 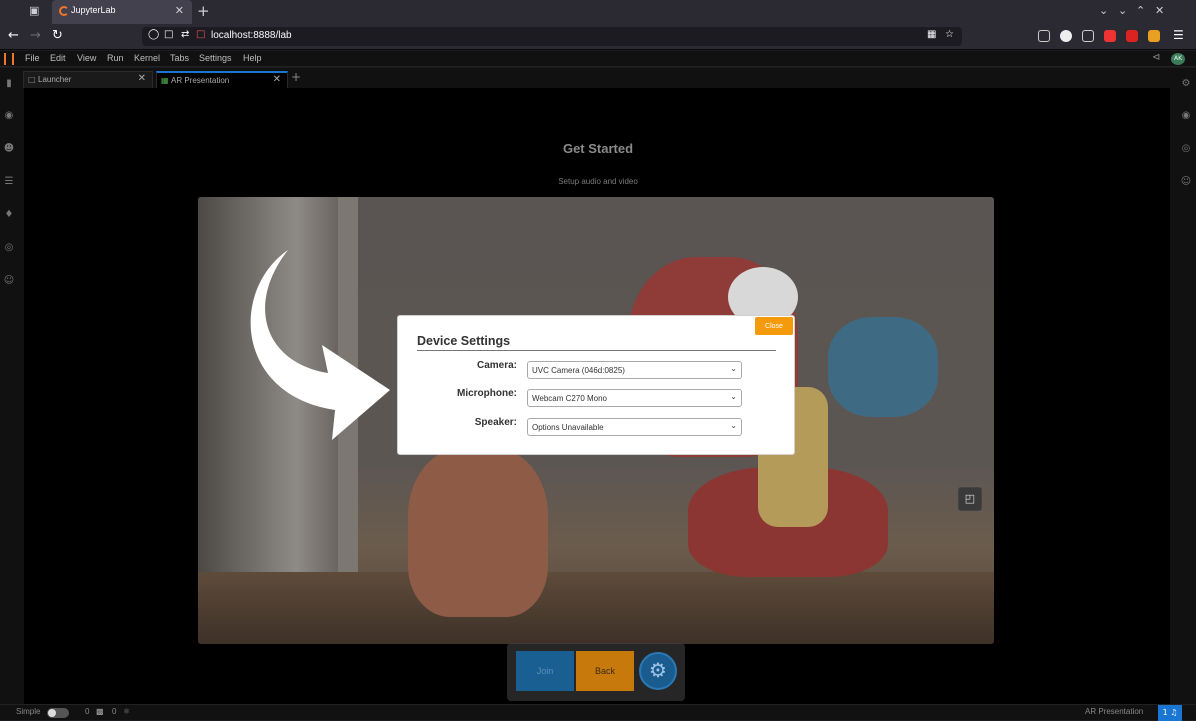 I want to click on notification-count: 1, so click(x=1165, y=712).